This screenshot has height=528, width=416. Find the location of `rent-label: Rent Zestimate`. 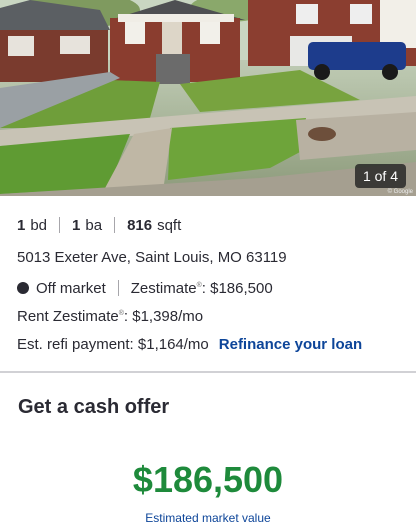

rent-label: Rent Zestimate is located at coordinates (68, 316).